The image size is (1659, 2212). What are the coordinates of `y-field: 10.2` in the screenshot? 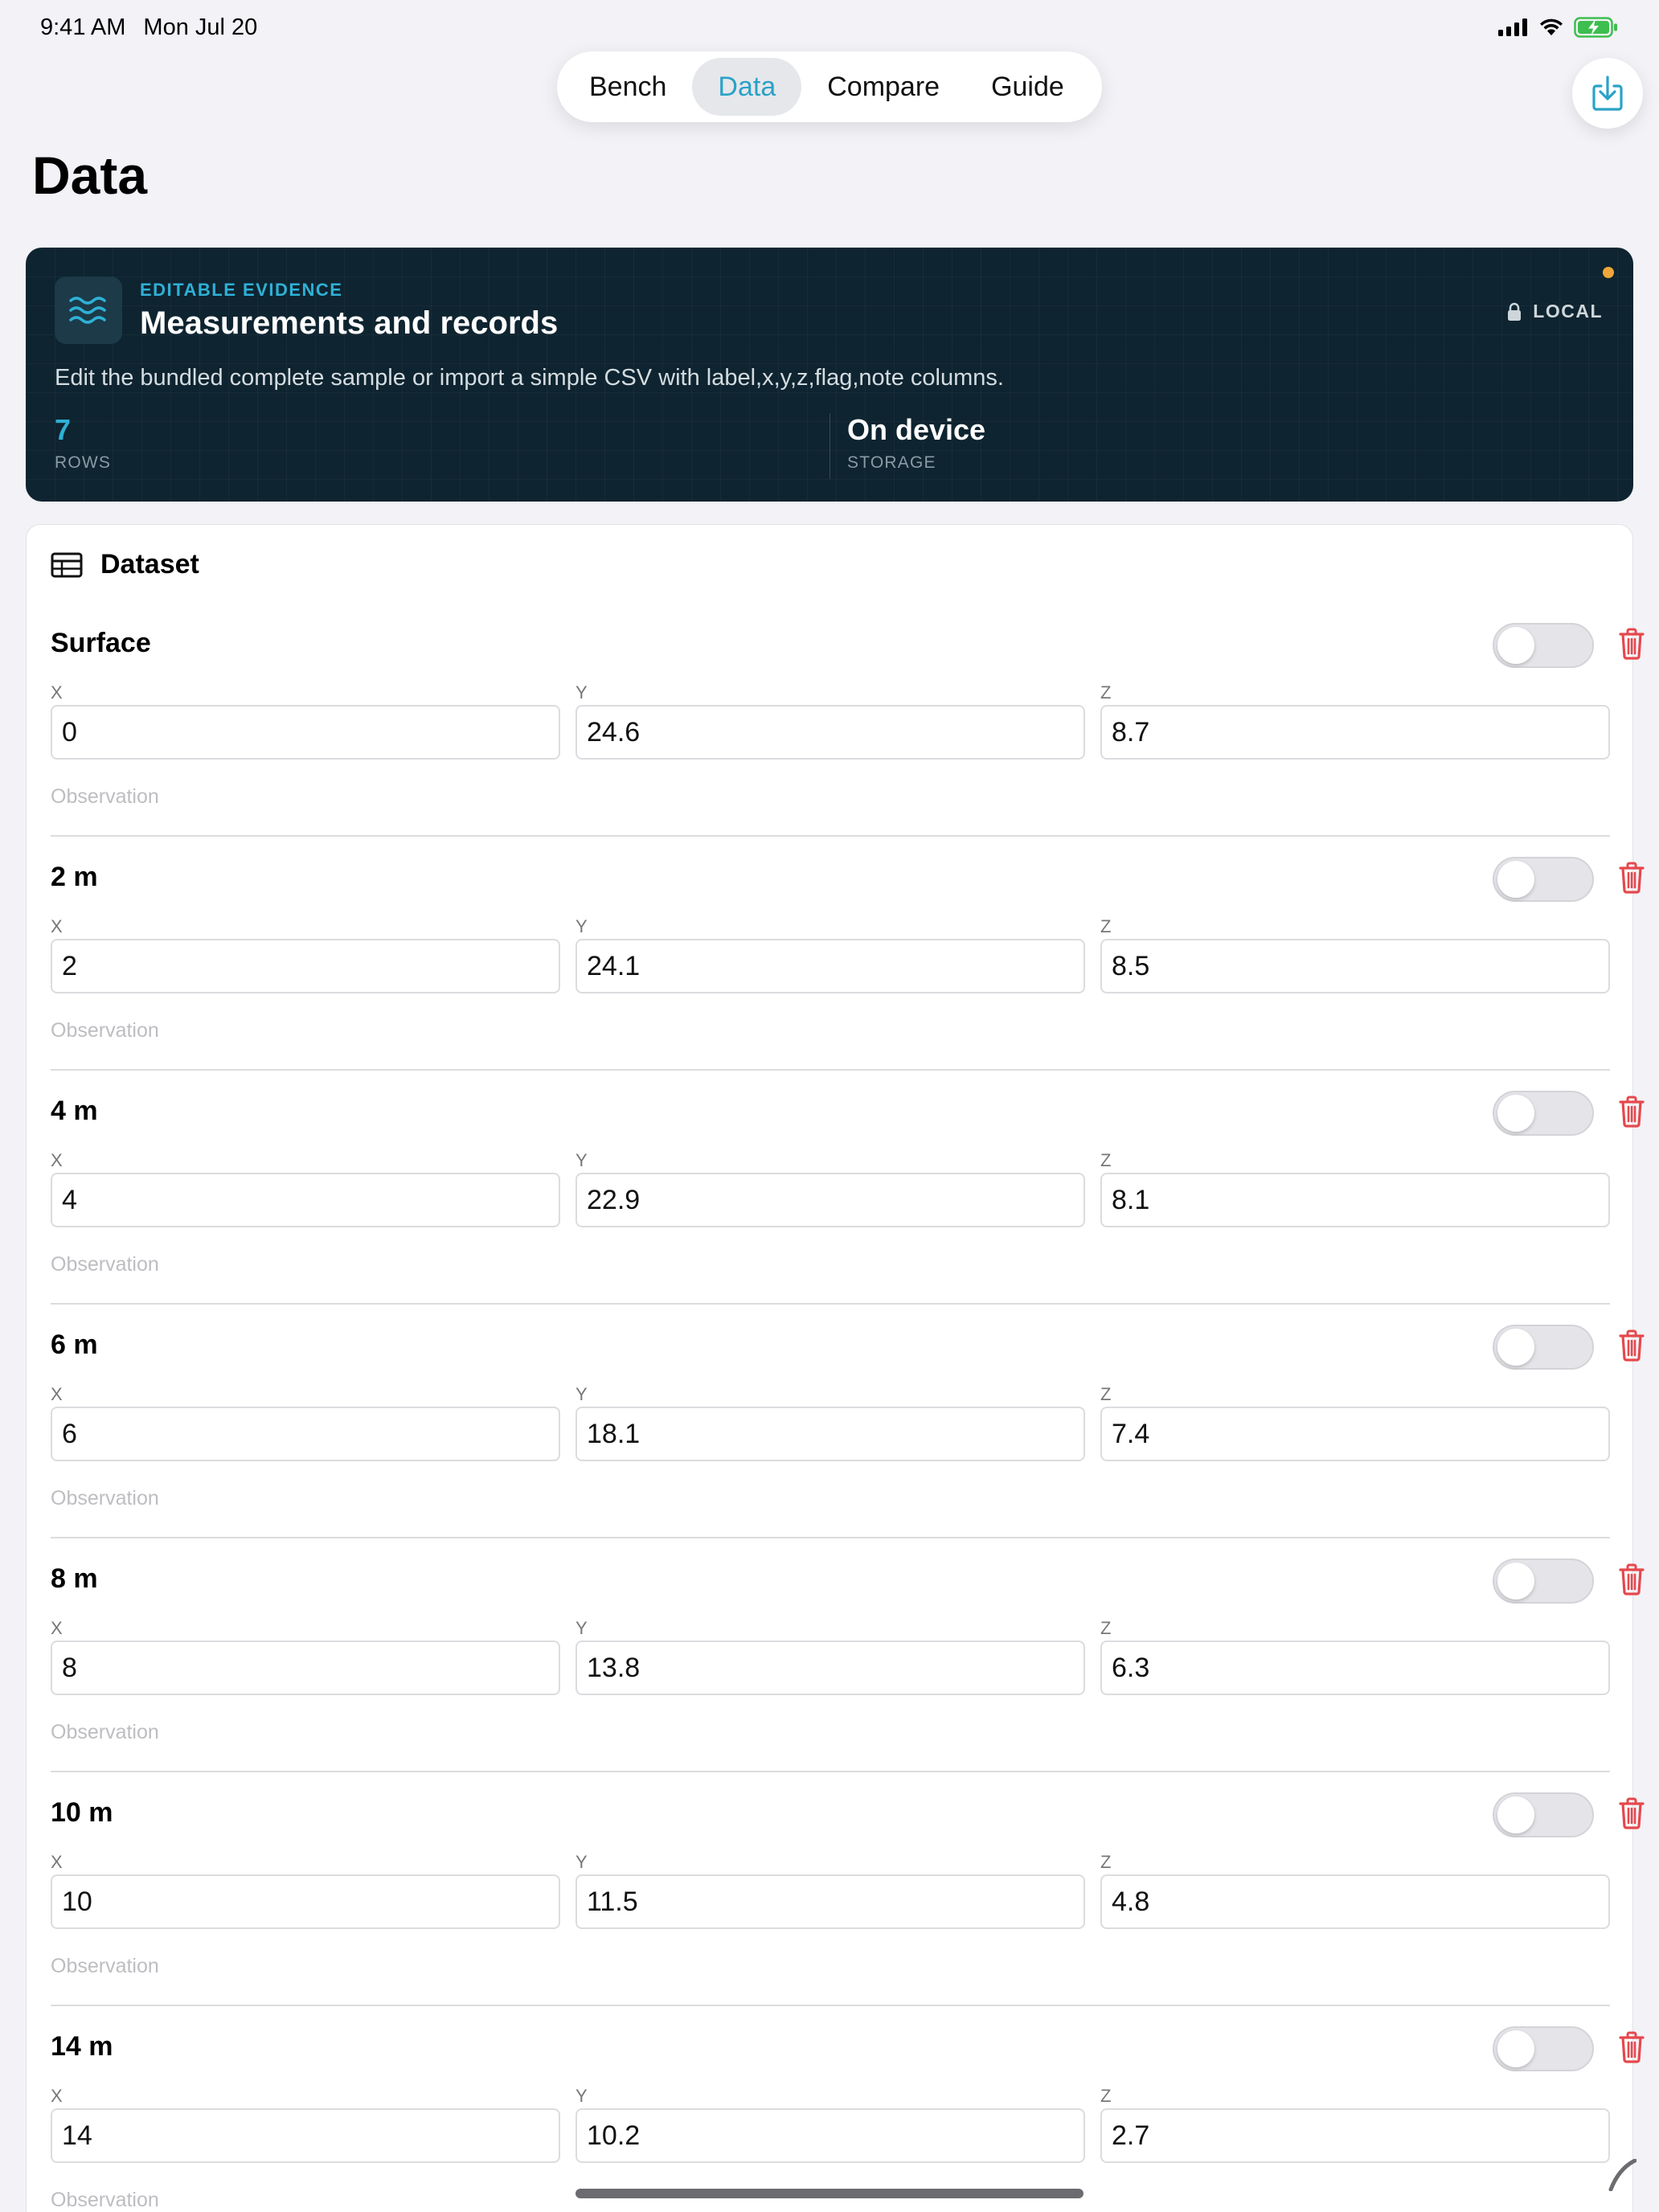 It's located at (830, 2135).